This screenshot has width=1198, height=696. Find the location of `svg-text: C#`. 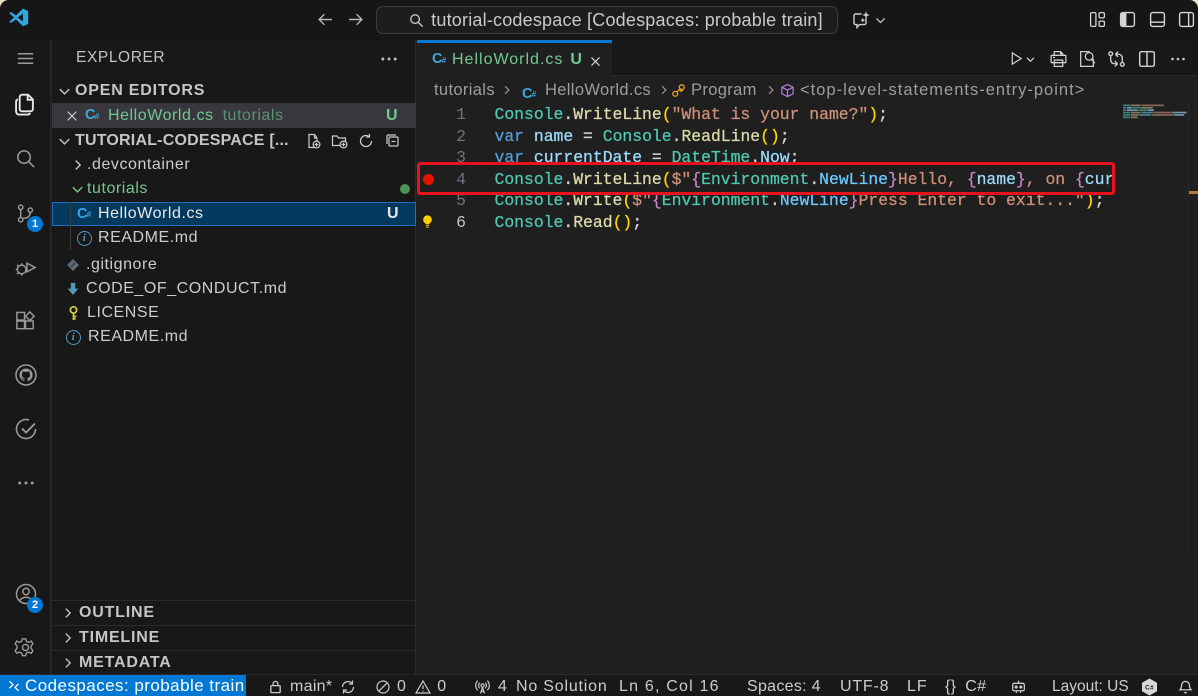

svg-text: C# is located at coordinates (1149, 687).